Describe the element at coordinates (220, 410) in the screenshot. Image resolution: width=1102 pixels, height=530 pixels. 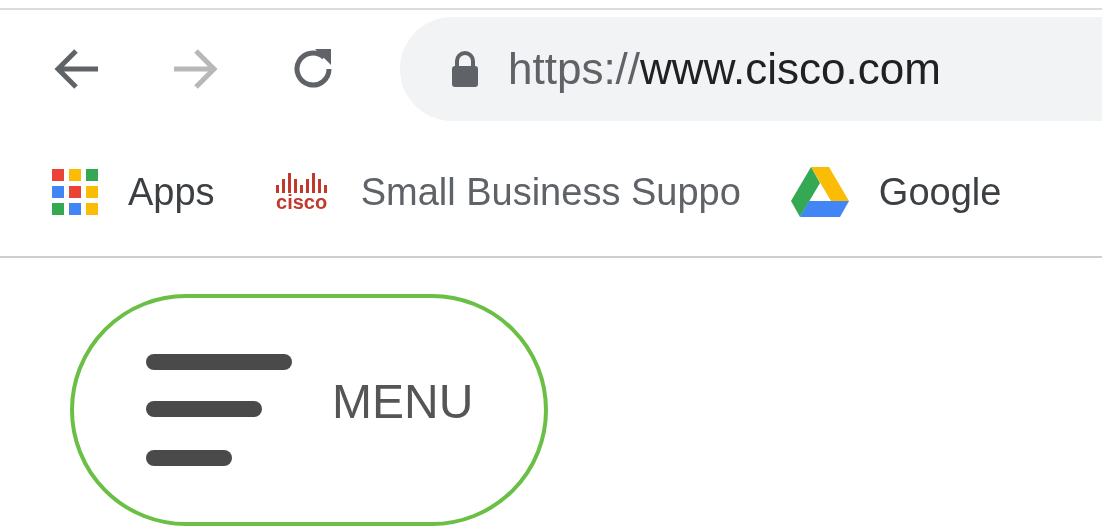
I see `hamburger-icon` at that location.